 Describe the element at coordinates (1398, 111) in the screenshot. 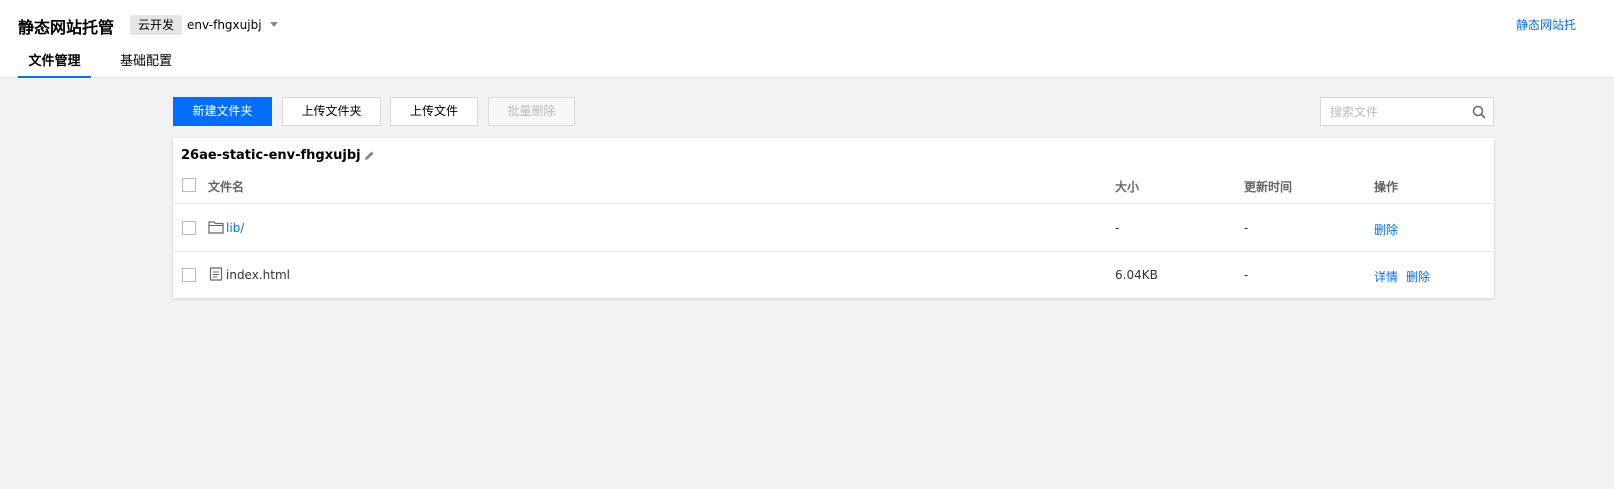

I see `search-input` at that location.